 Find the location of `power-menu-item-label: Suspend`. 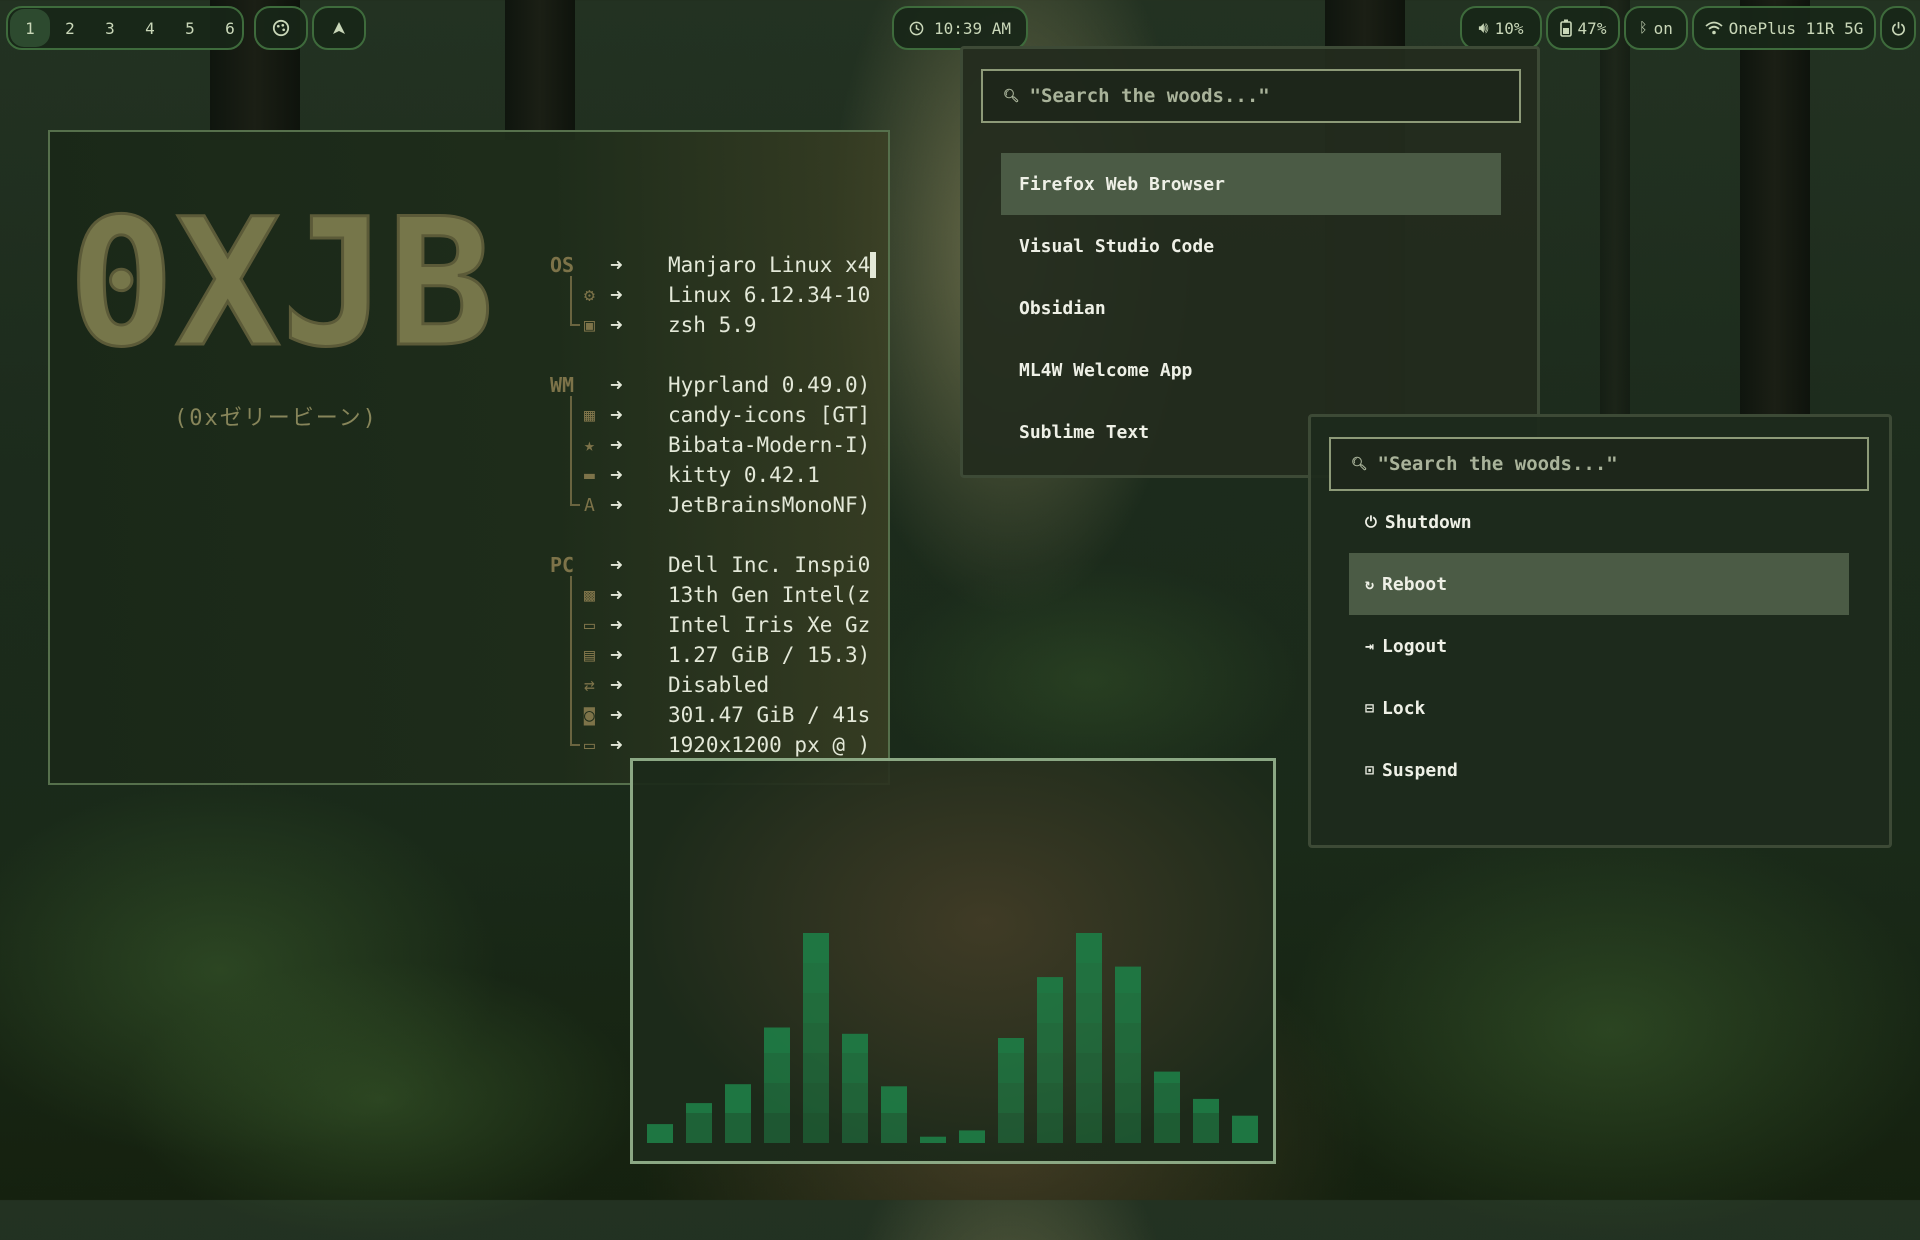

power-menu-item-label: Suspend is located at coordinates (1420, 770).